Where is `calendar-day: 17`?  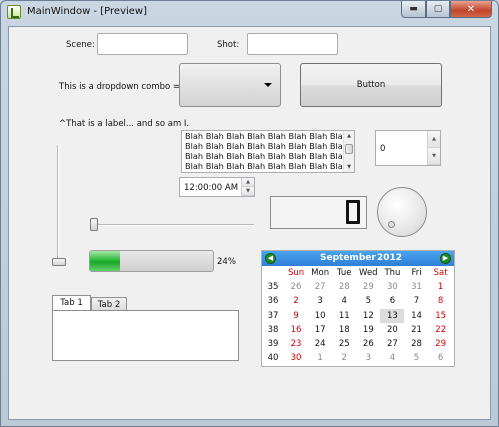
calendar-day: 17 is located at coordinates (320, 330).